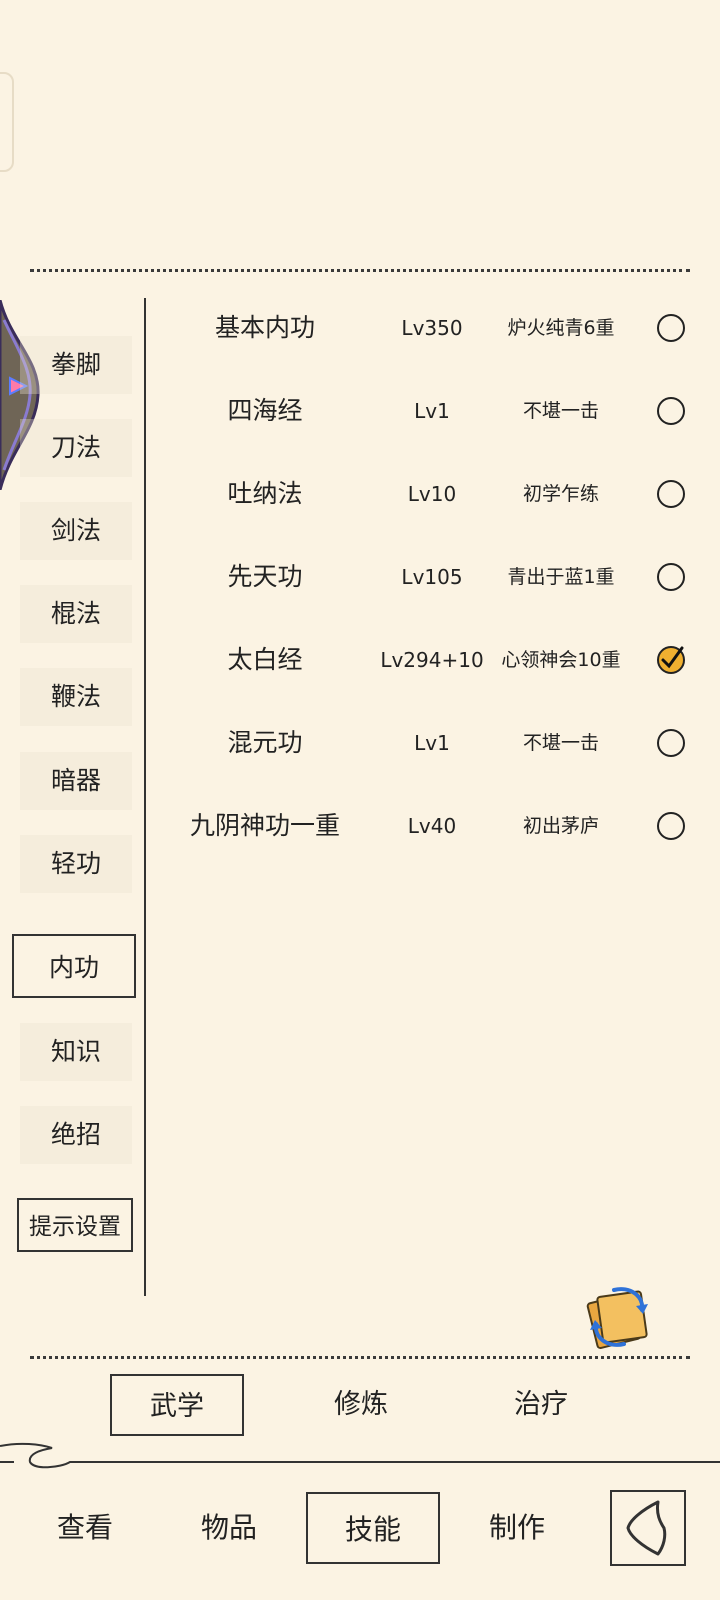 This screenshot has height=1600, width=720. Describe the element at coordinates (619, 1317) in the screenshot. I see `refresh-scroll-icon` at that location.